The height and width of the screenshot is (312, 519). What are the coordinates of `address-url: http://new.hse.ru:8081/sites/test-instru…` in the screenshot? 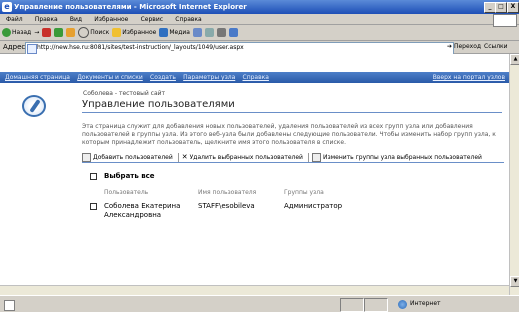 It's located at (140, 47).